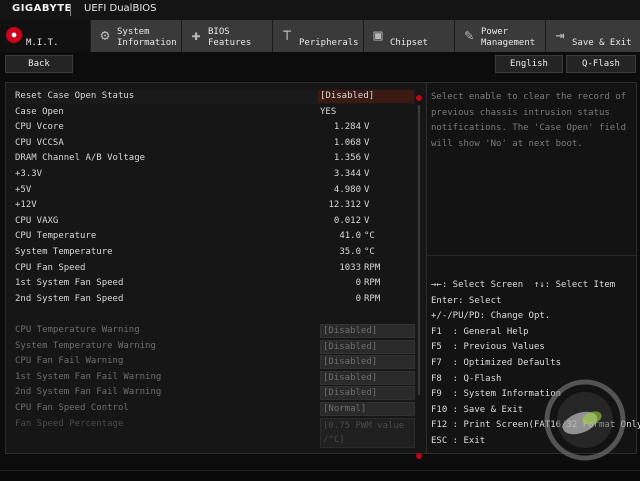 The width and height of the screenshot is (640, 481). Describe the element at coordinates (37, 220) in the screenshot. I see `setting-label: CPU VAXG` at that location.